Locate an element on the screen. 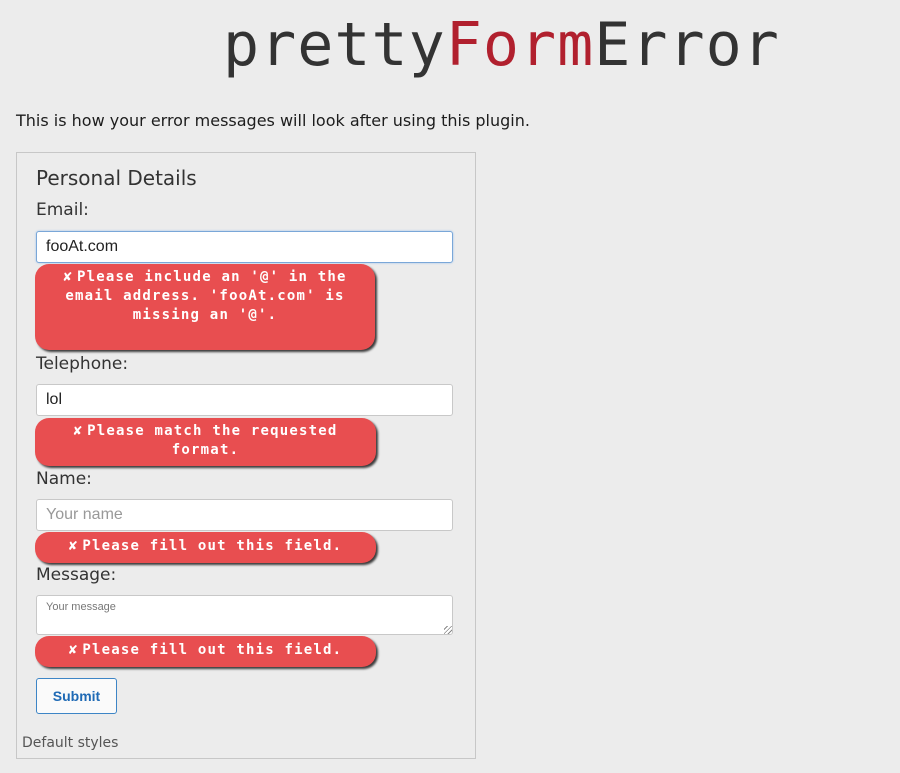 The height and width of the screenshot is (773, 900). logo-text-pretty: pretty is located at coordinates (334, 45).